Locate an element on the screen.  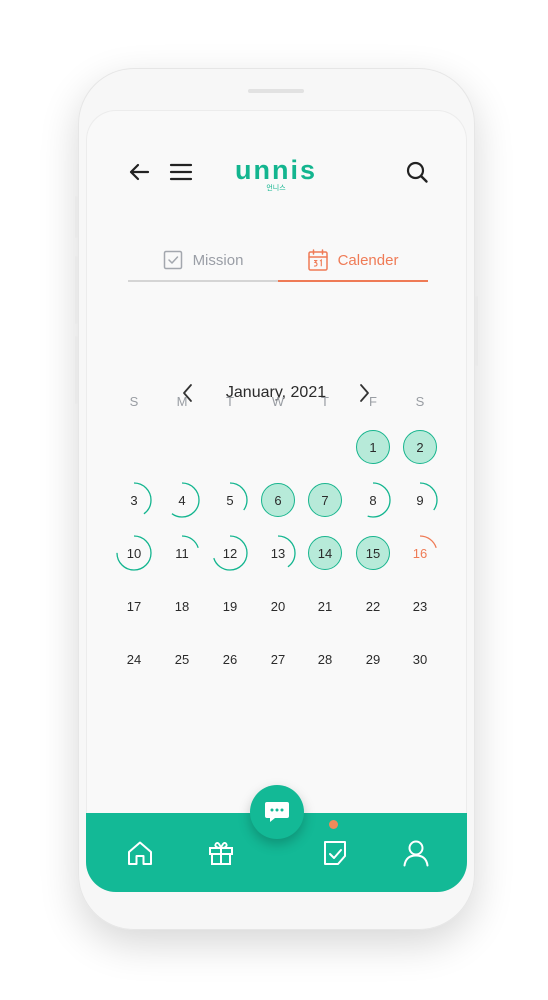
search-icon is located at coordinates (417, 172).